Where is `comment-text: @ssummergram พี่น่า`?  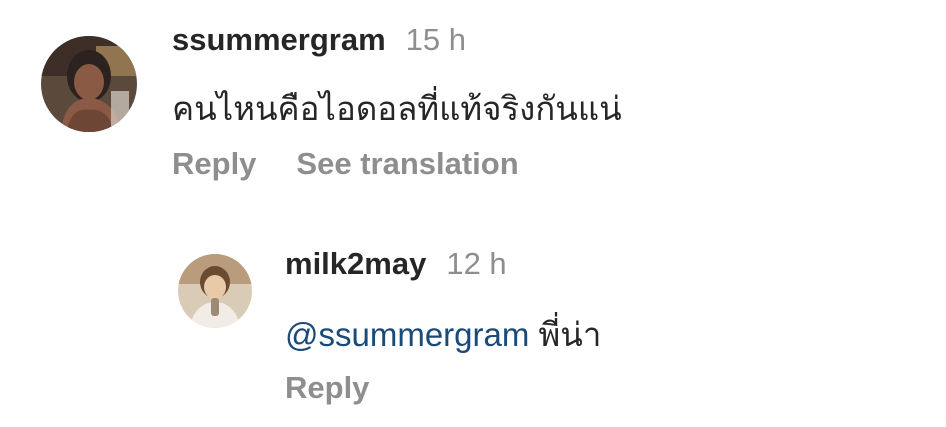
comment-text: @ssummergram พี่น่า is located at coordinates (443, 334).